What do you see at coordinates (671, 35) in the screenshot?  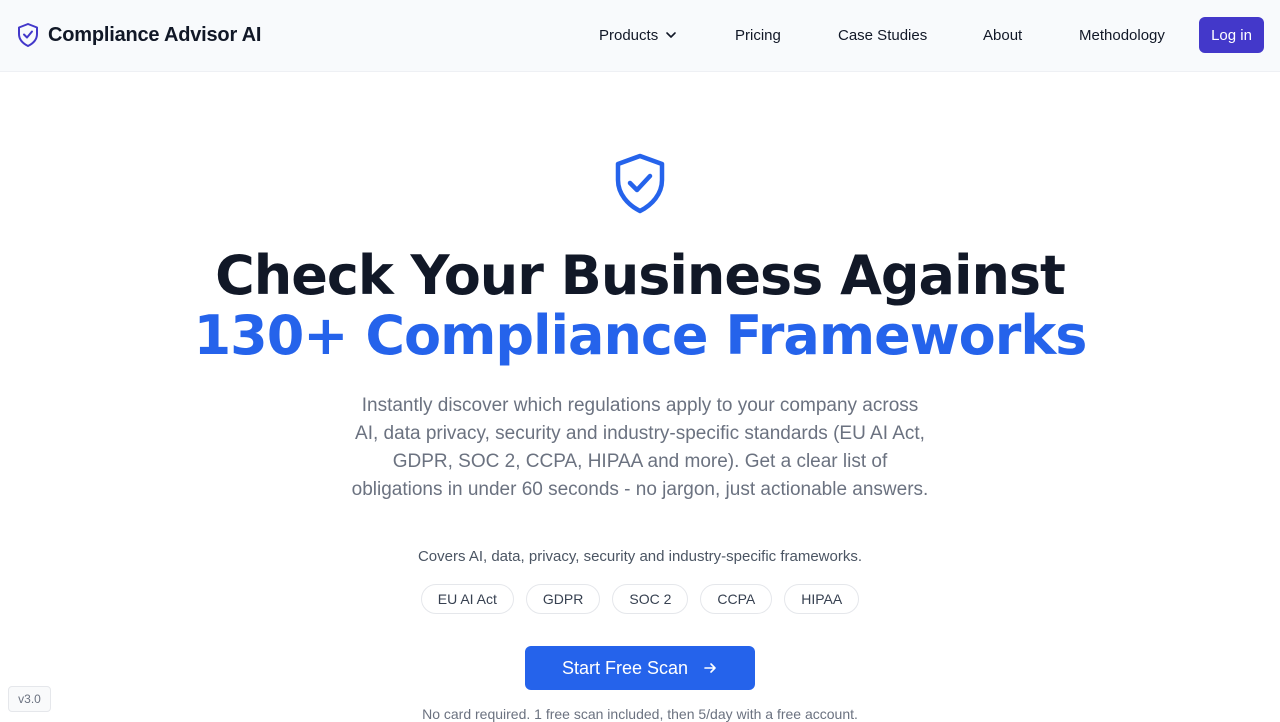 I see `chevron-down-icon` at bounding box center [671, 35].